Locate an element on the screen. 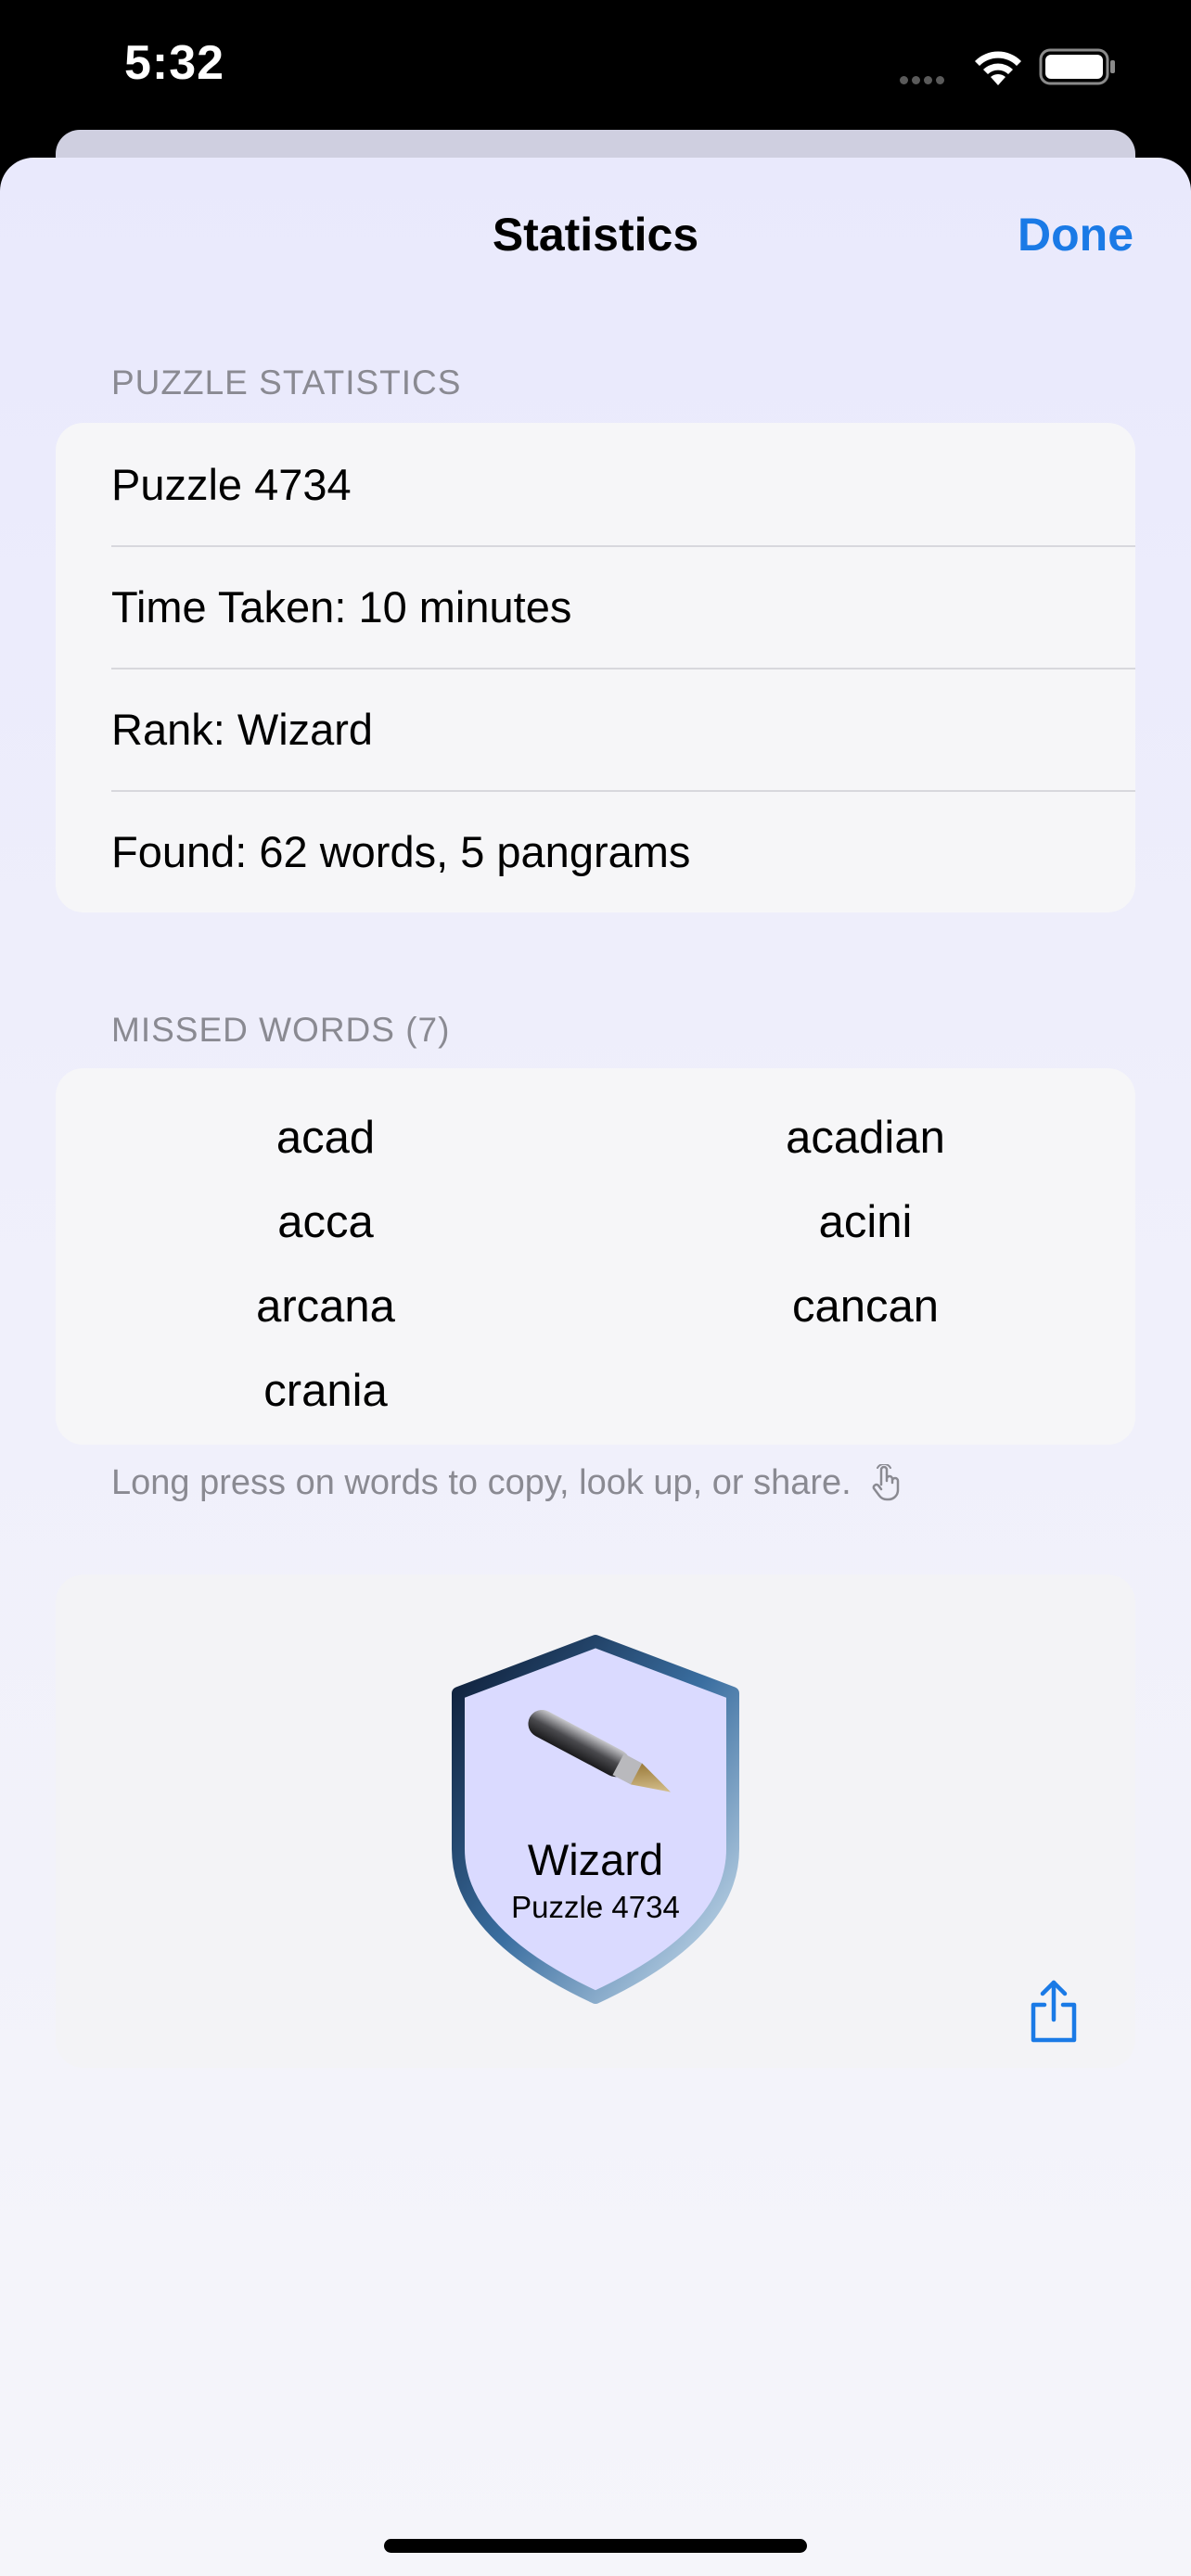 This screenshot has height=2576, width=1191. done-button: Done is located at coordinates (1075, 234).